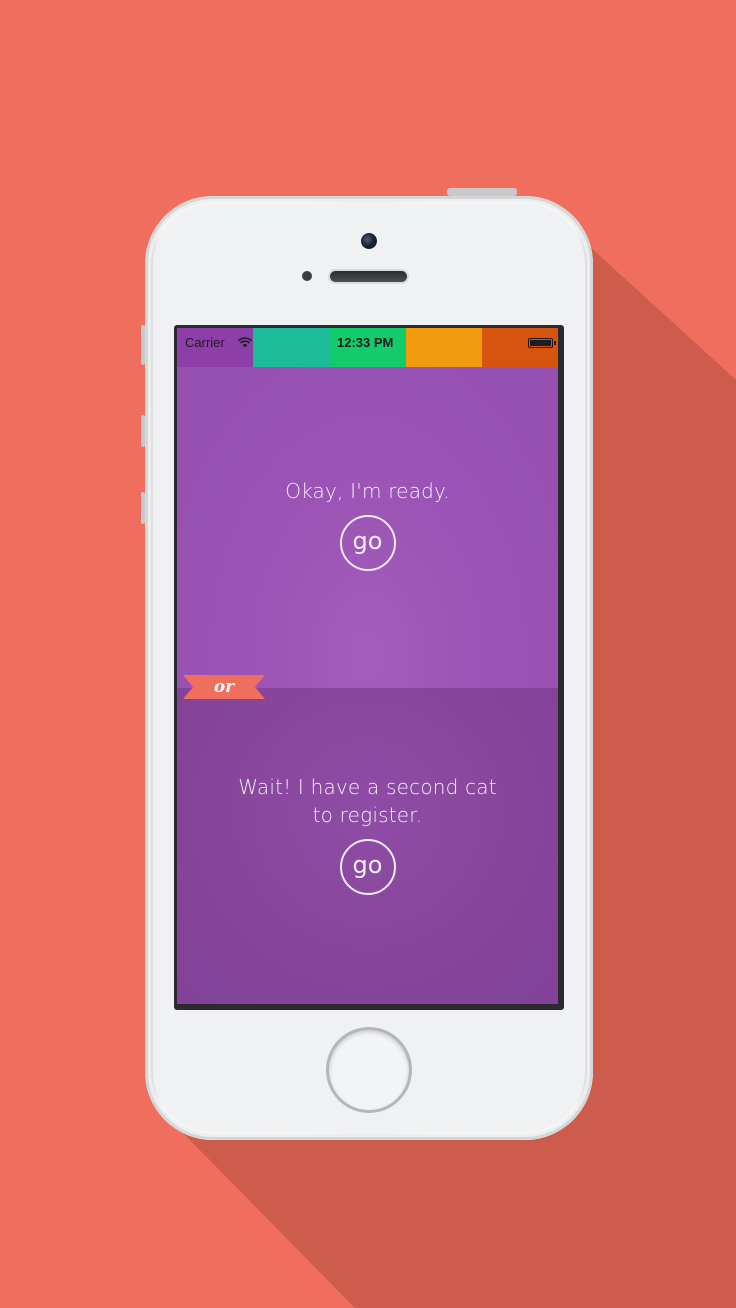 The height and width of the screenshot is (1308, 736). I want to click on home-button, so click(369, 1070).